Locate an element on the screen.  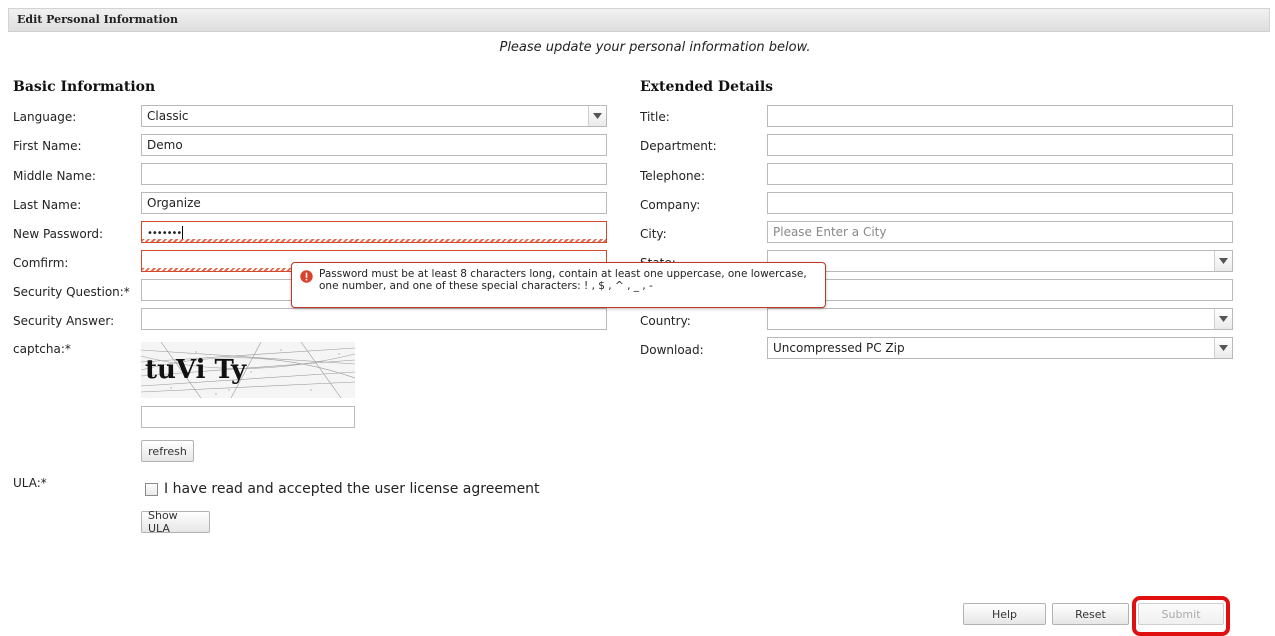
error-icon is located at coordinates (306, 276).